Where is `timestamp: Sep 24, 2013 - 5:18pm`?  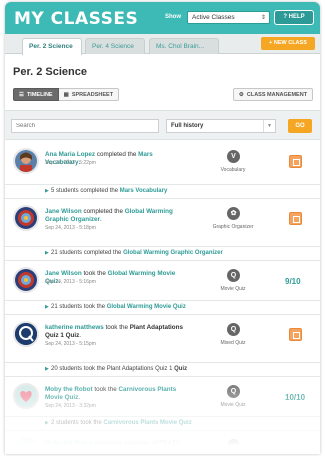 timestamp: Sep 24, 2013 - 5:18pm is located at coordinates (70, 228).